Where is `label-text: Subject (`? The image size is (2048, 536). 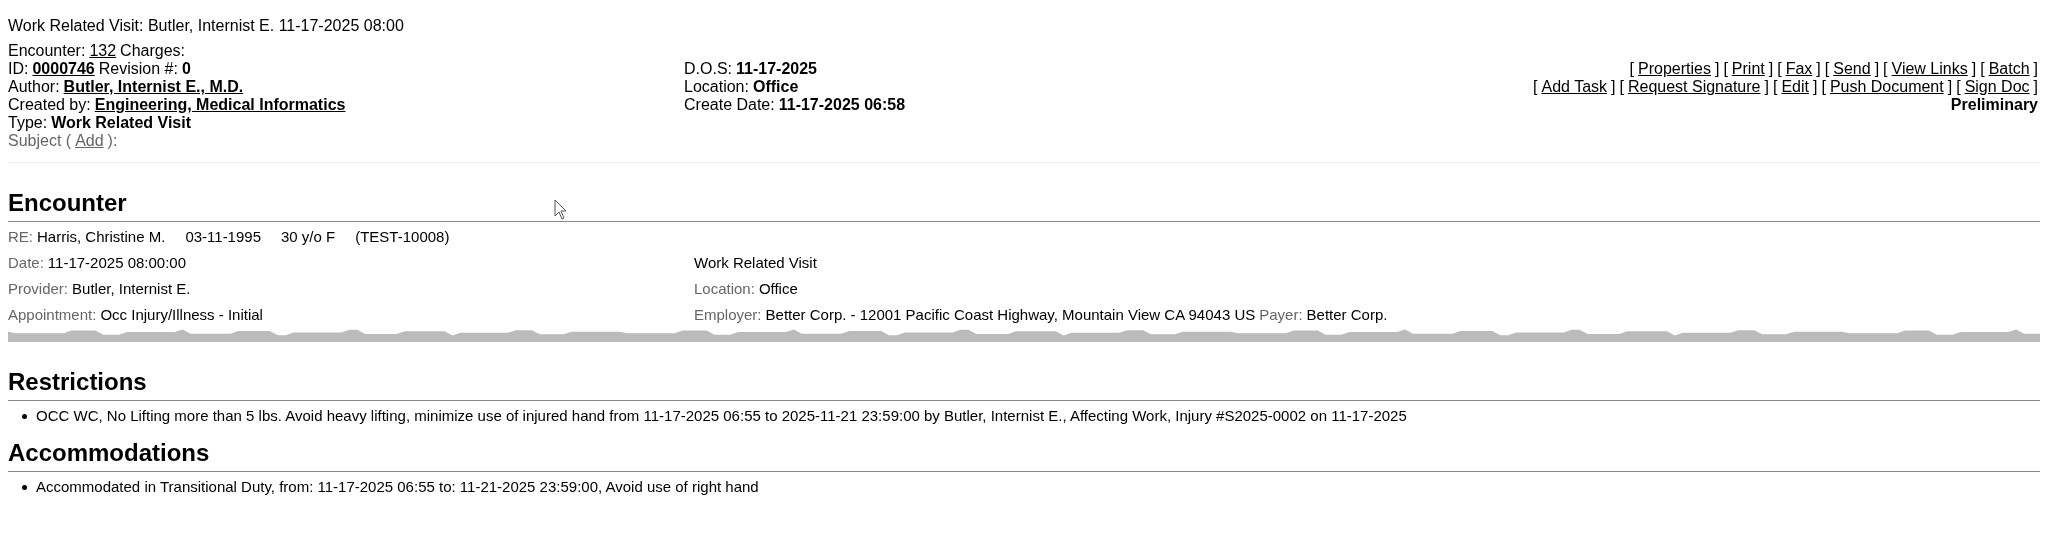
label-text: Subject ( is located at coordinates (40, 141).